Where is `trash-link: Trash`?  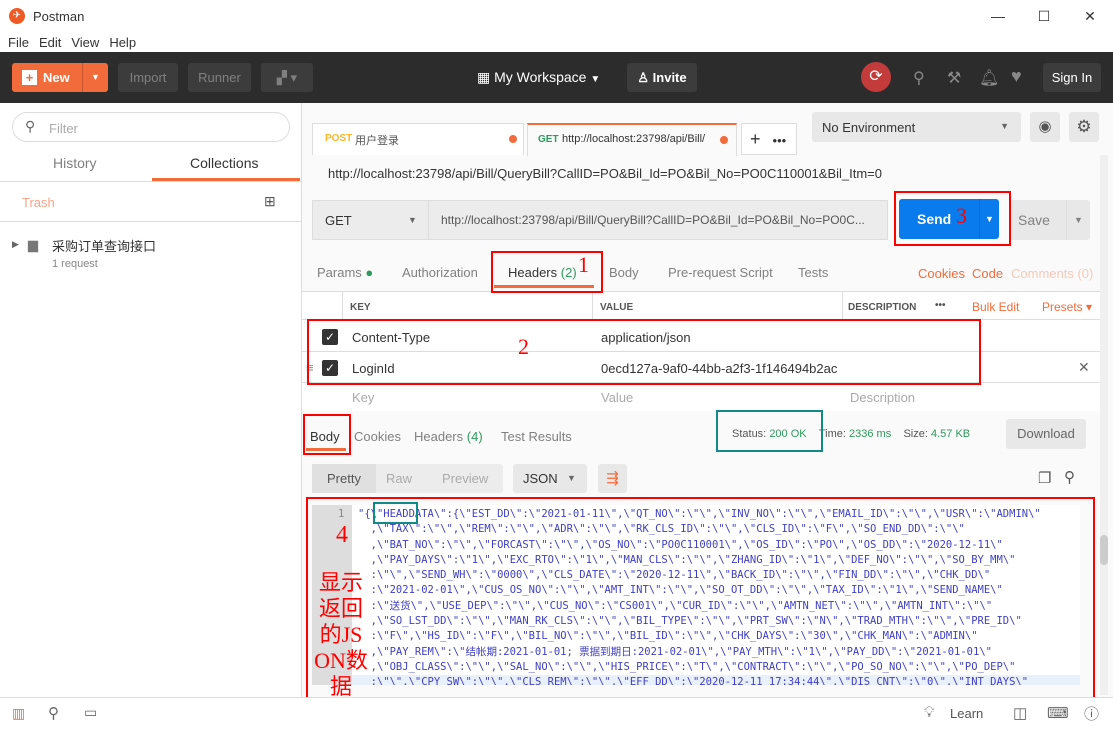 trash-link: Trash is located at coordinates (38, 202).